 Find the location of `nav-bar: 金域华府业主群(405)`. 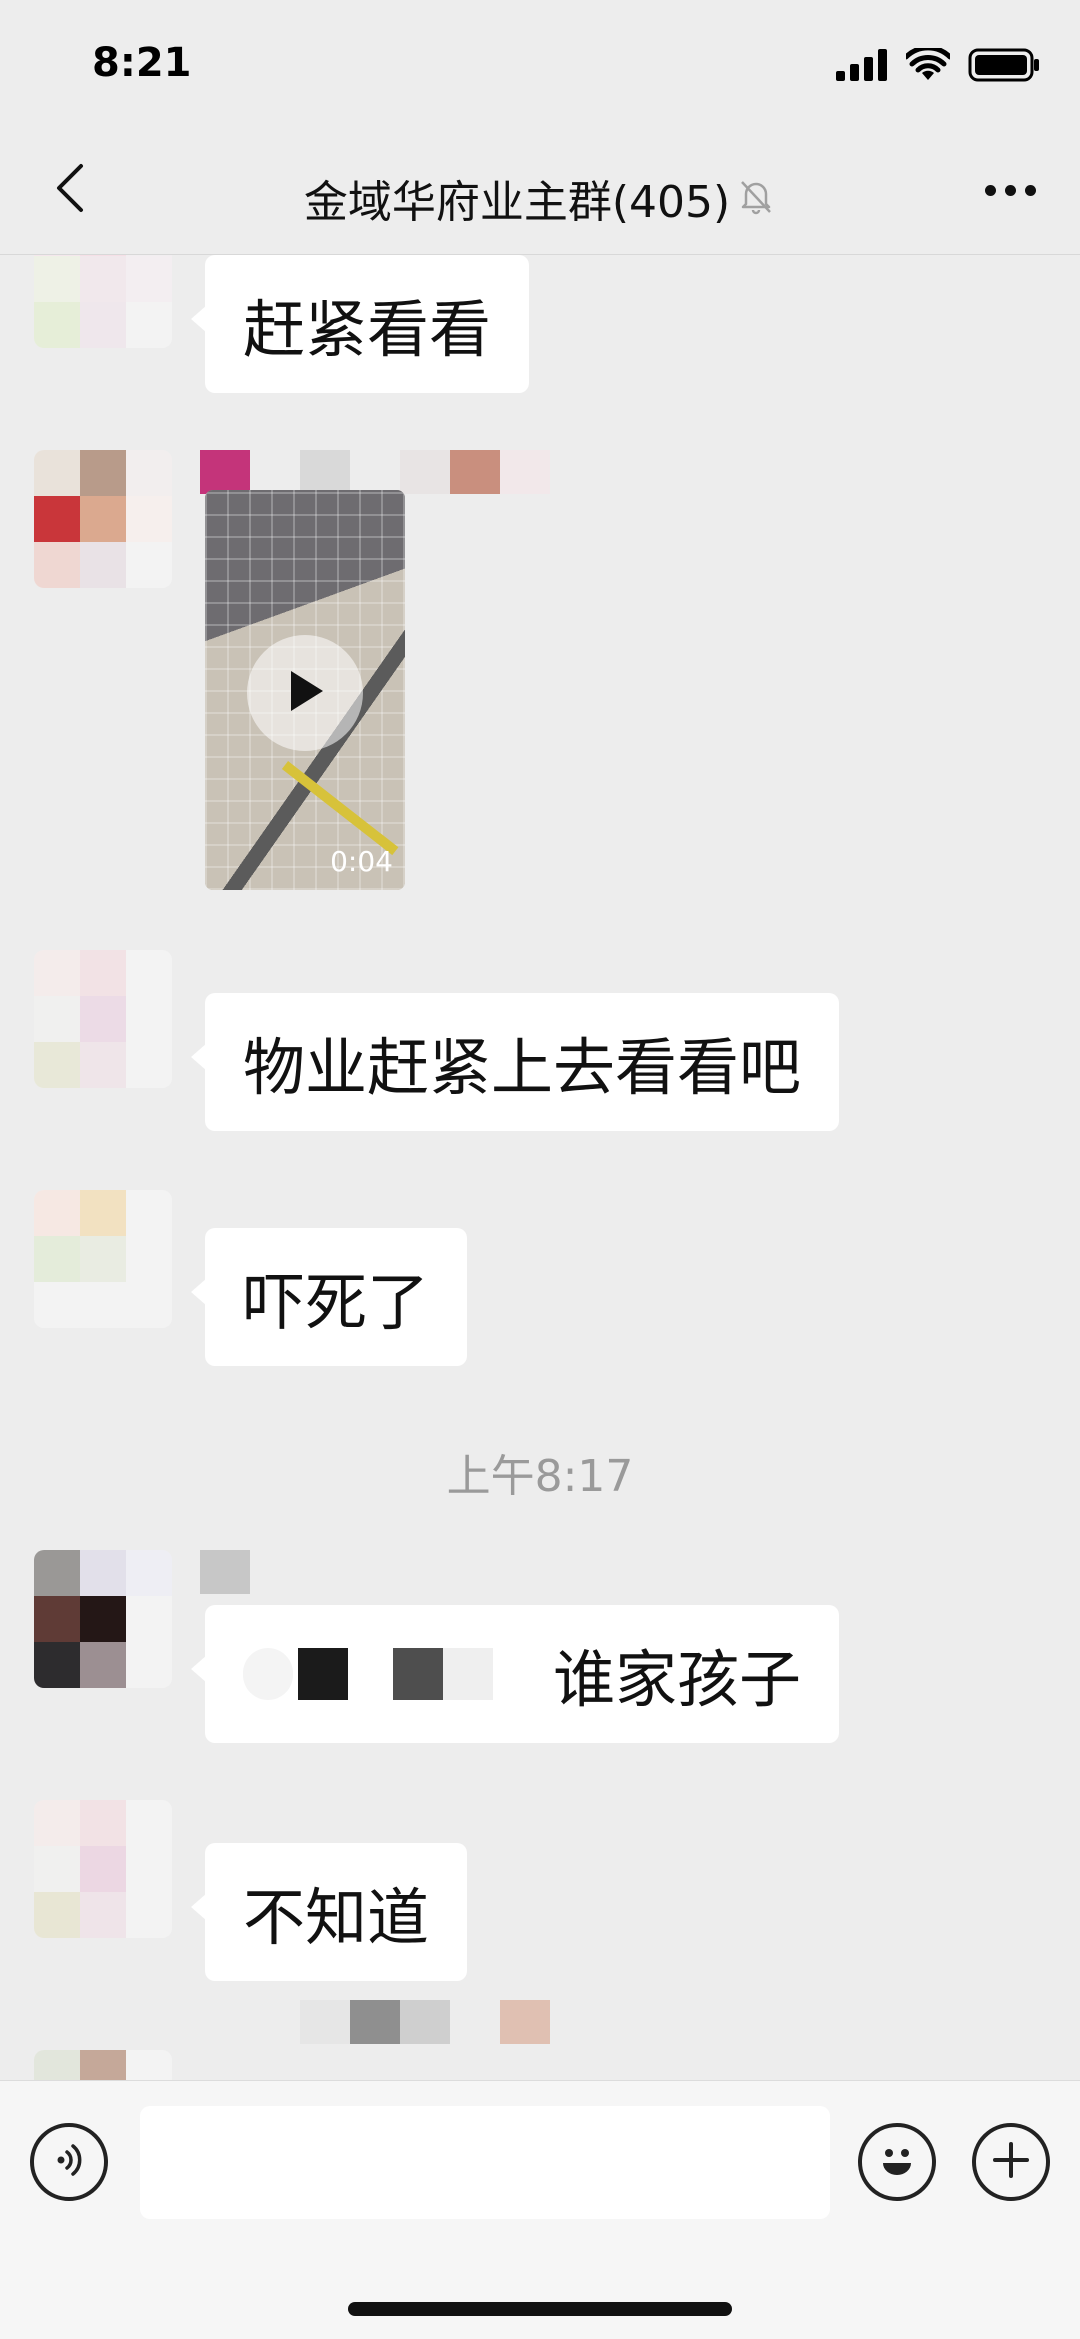

nav-bar: 金域华府业主群(405) is located at coordinates (540, 192).